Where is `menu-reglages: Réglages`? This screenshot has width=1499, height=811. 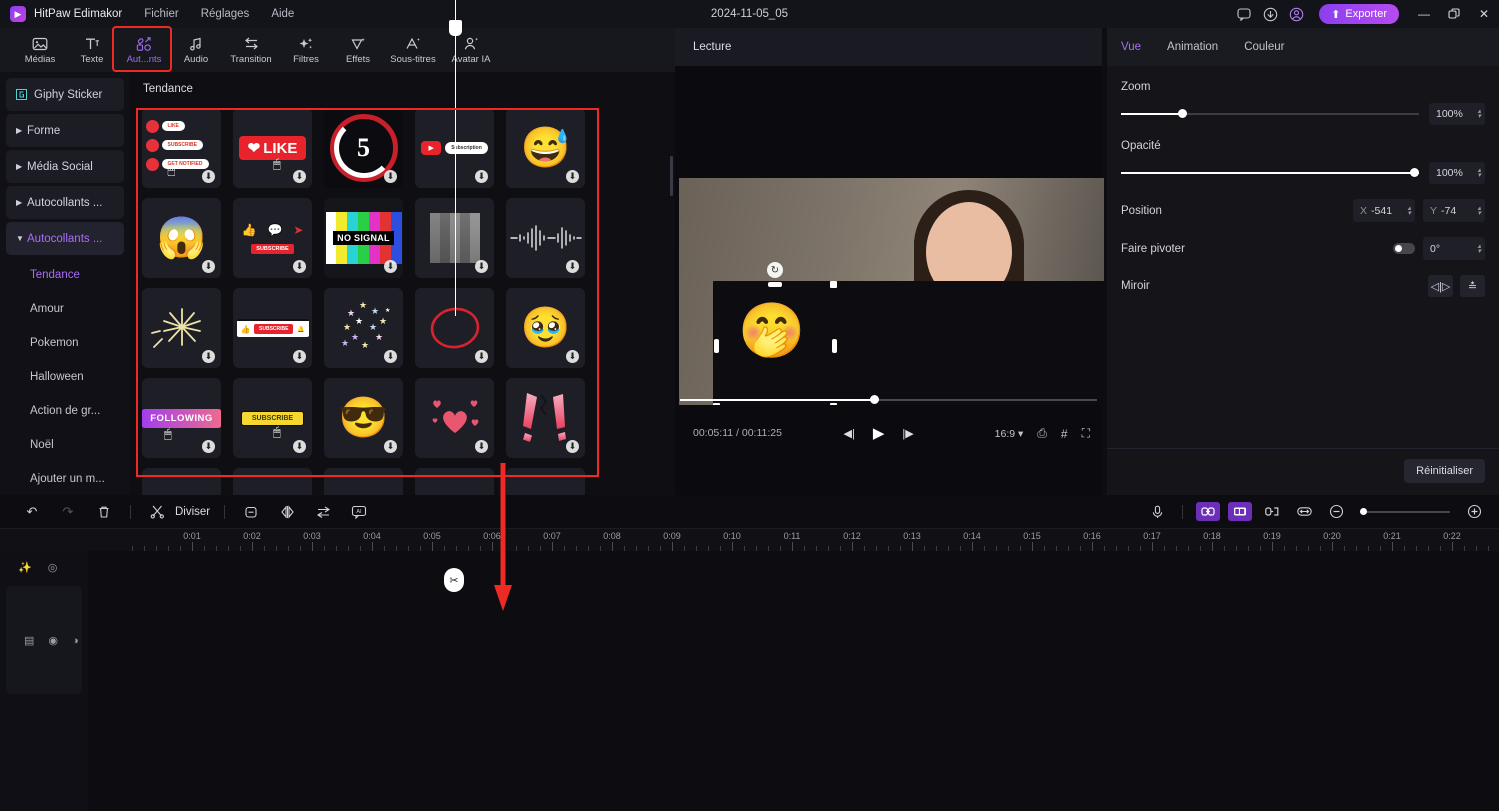 menu-reglages: Réglages is located at coordinates (225, 14).